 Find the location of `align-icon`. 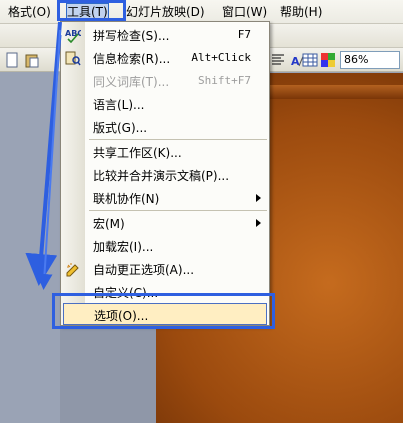

align-icon is located at coordinates (278, 60).